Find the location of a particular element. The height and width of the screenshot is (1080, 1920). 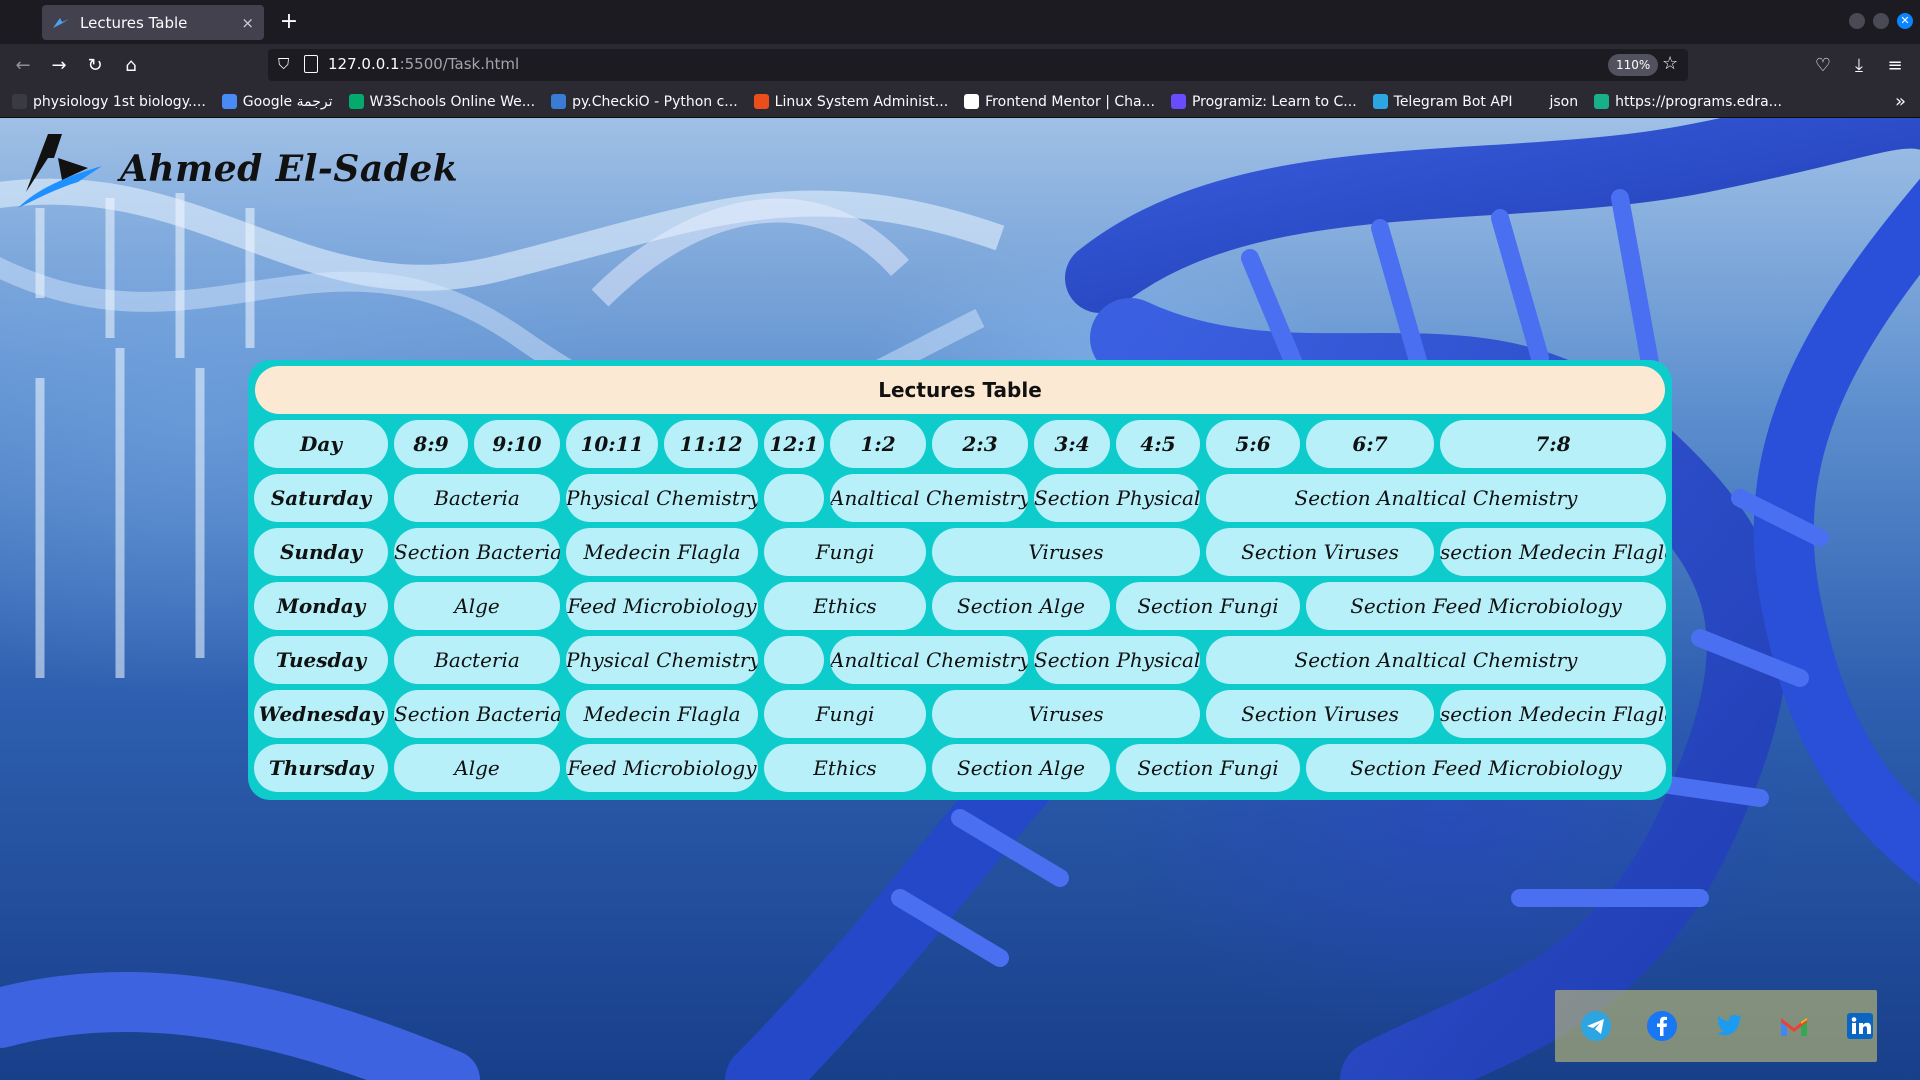

logo-icon is located at coordinates (60, 171).